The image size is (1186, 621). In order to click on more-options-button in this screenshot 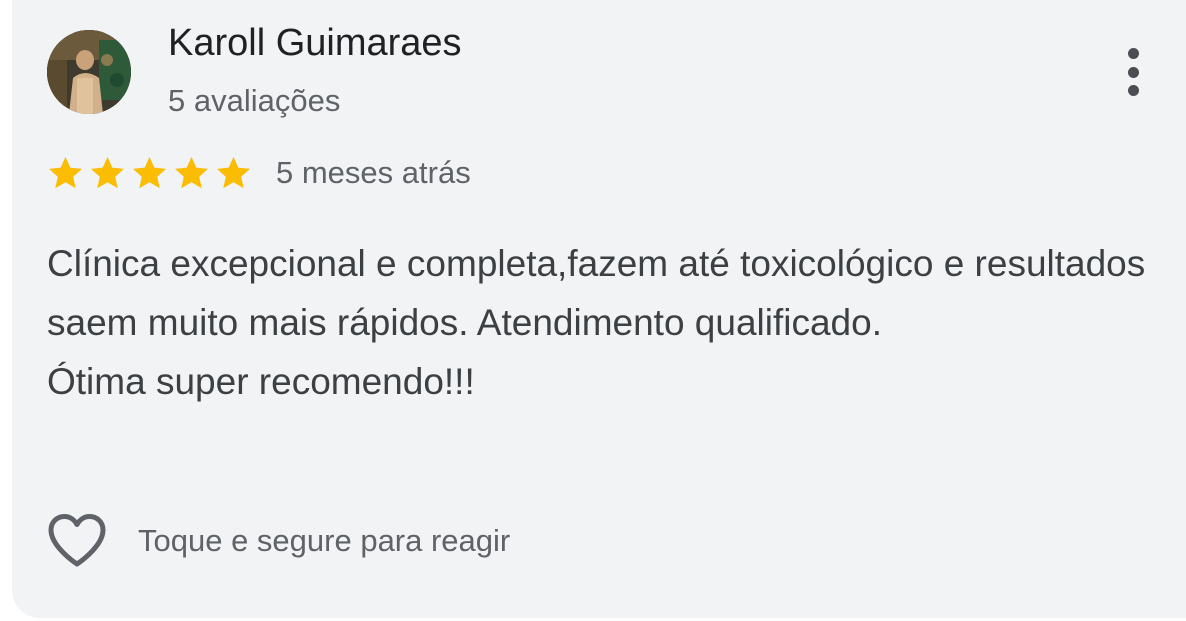, I will do `click(1133, 72)`.